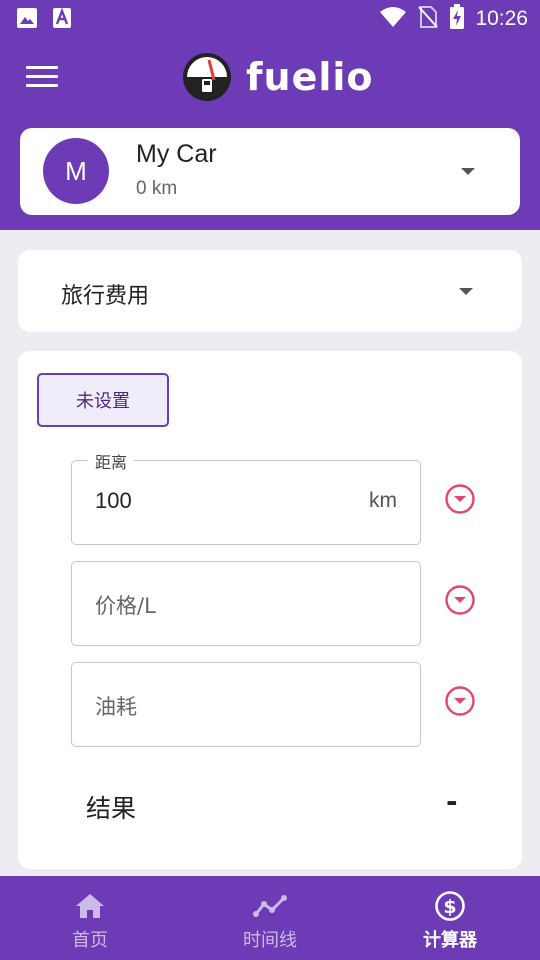 This screenshot has height=960, width=540. I want to click on menu-button, so click(42, 78).